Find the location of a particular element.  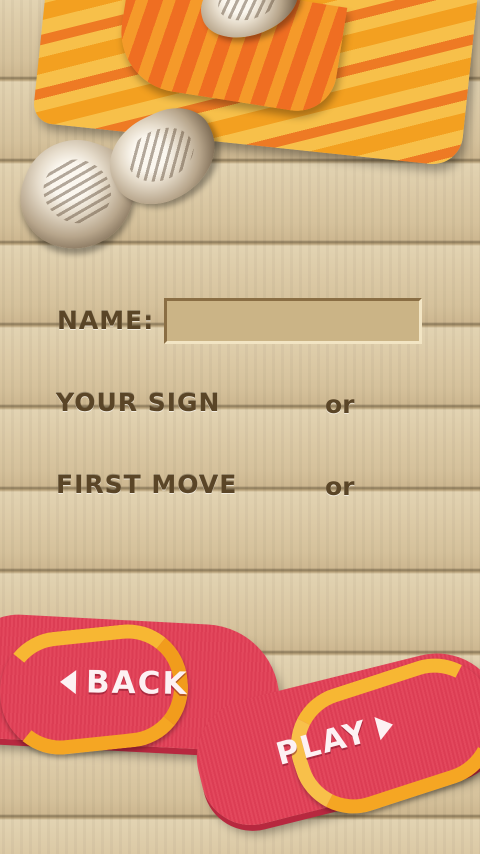

sign-or-text: or is located at coordinates (340, 404).